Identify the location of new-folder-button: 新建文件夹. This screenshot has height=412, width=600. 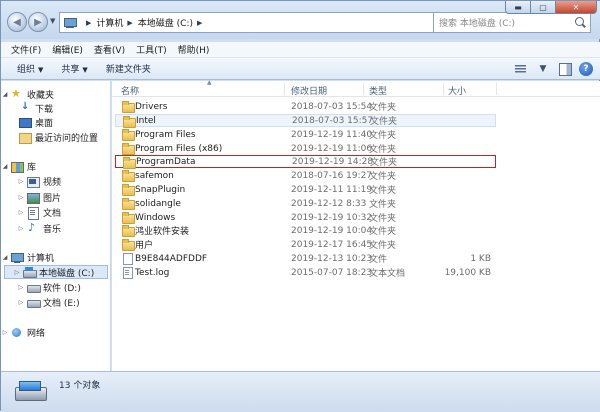
(128, 68).